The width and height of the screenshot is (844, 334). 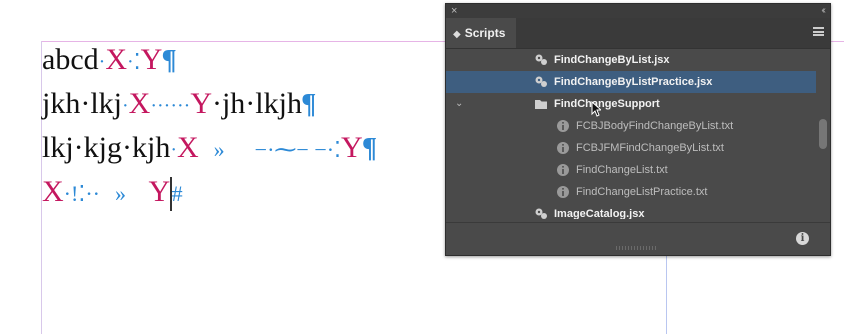 What do you see at coordinates (823, 11) in the screenshot?
I see `collapse-icon: ‹‹` at bounding box center [823, 11].